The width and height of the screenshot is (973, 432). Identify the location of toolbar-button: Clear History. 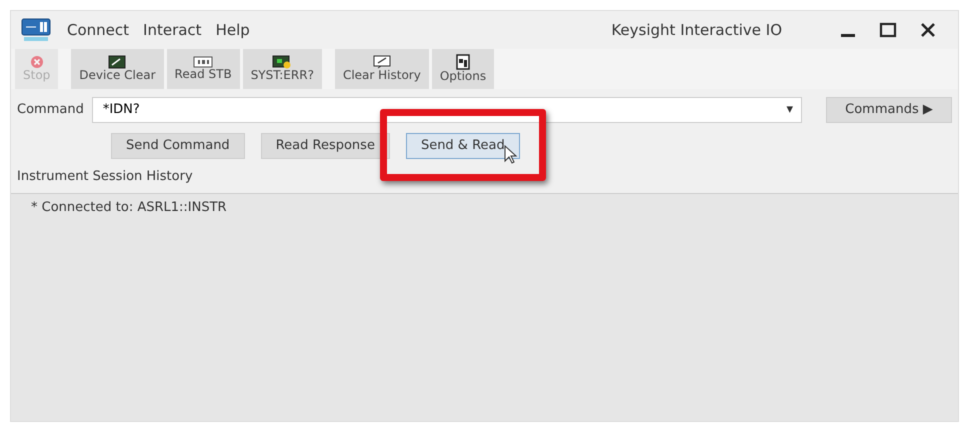
(381, 69).